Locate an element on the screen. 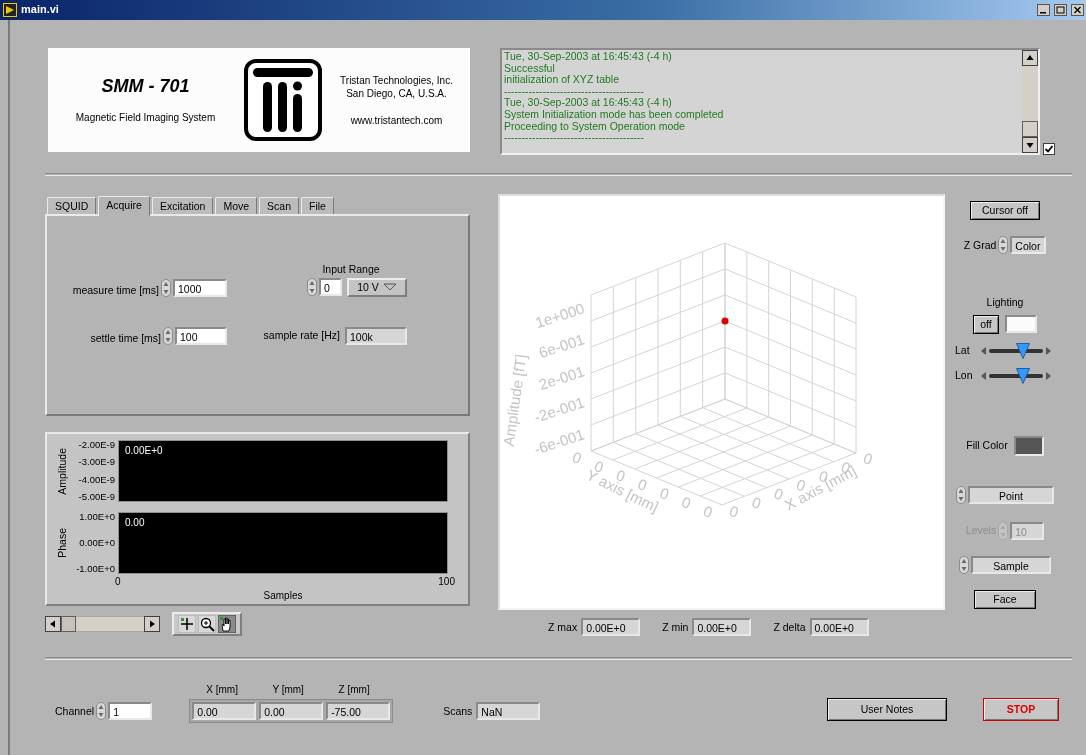 The image size is (1086, 755). selector-field: Point is located at coordinates (1011, 494).